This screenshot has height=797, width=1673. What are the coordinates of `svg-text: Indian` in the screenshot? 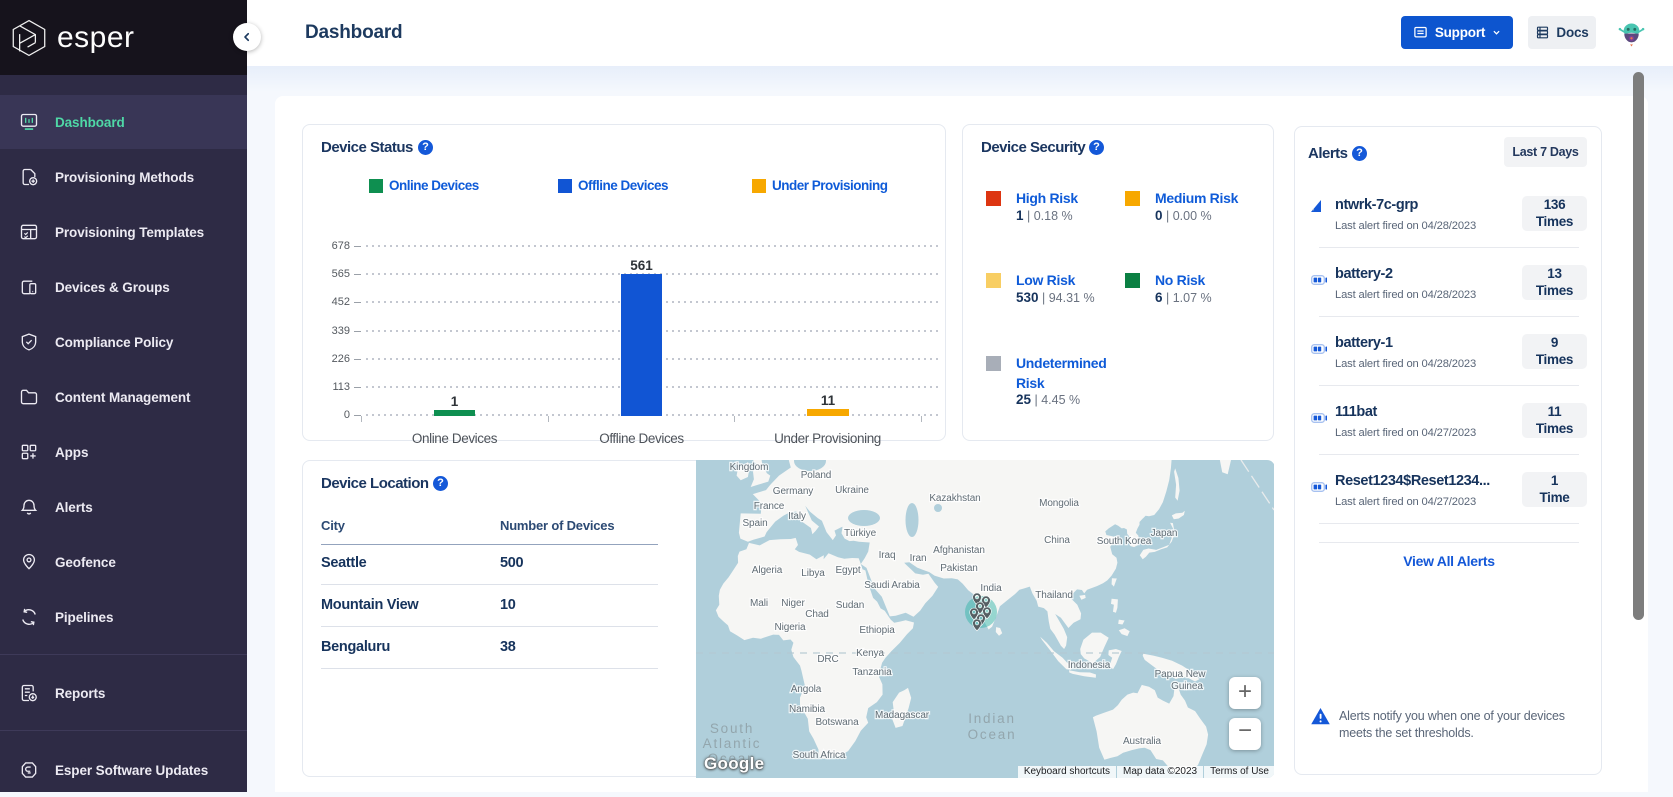 It's located at (992, 718).